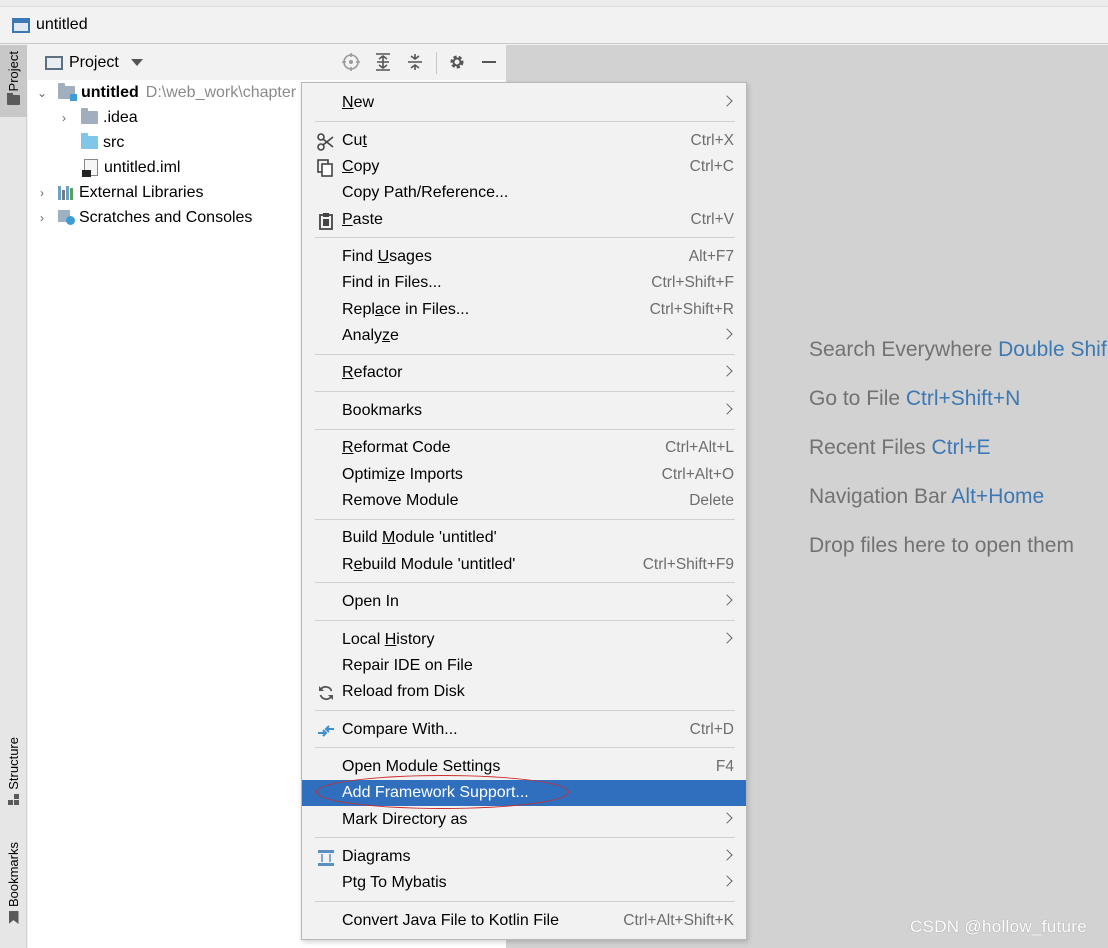 This screenshot has width=1108, height=948. I want to click on menu-item-ptg-to-mybatis: Ptg To Mybatis, so click(524, 883).